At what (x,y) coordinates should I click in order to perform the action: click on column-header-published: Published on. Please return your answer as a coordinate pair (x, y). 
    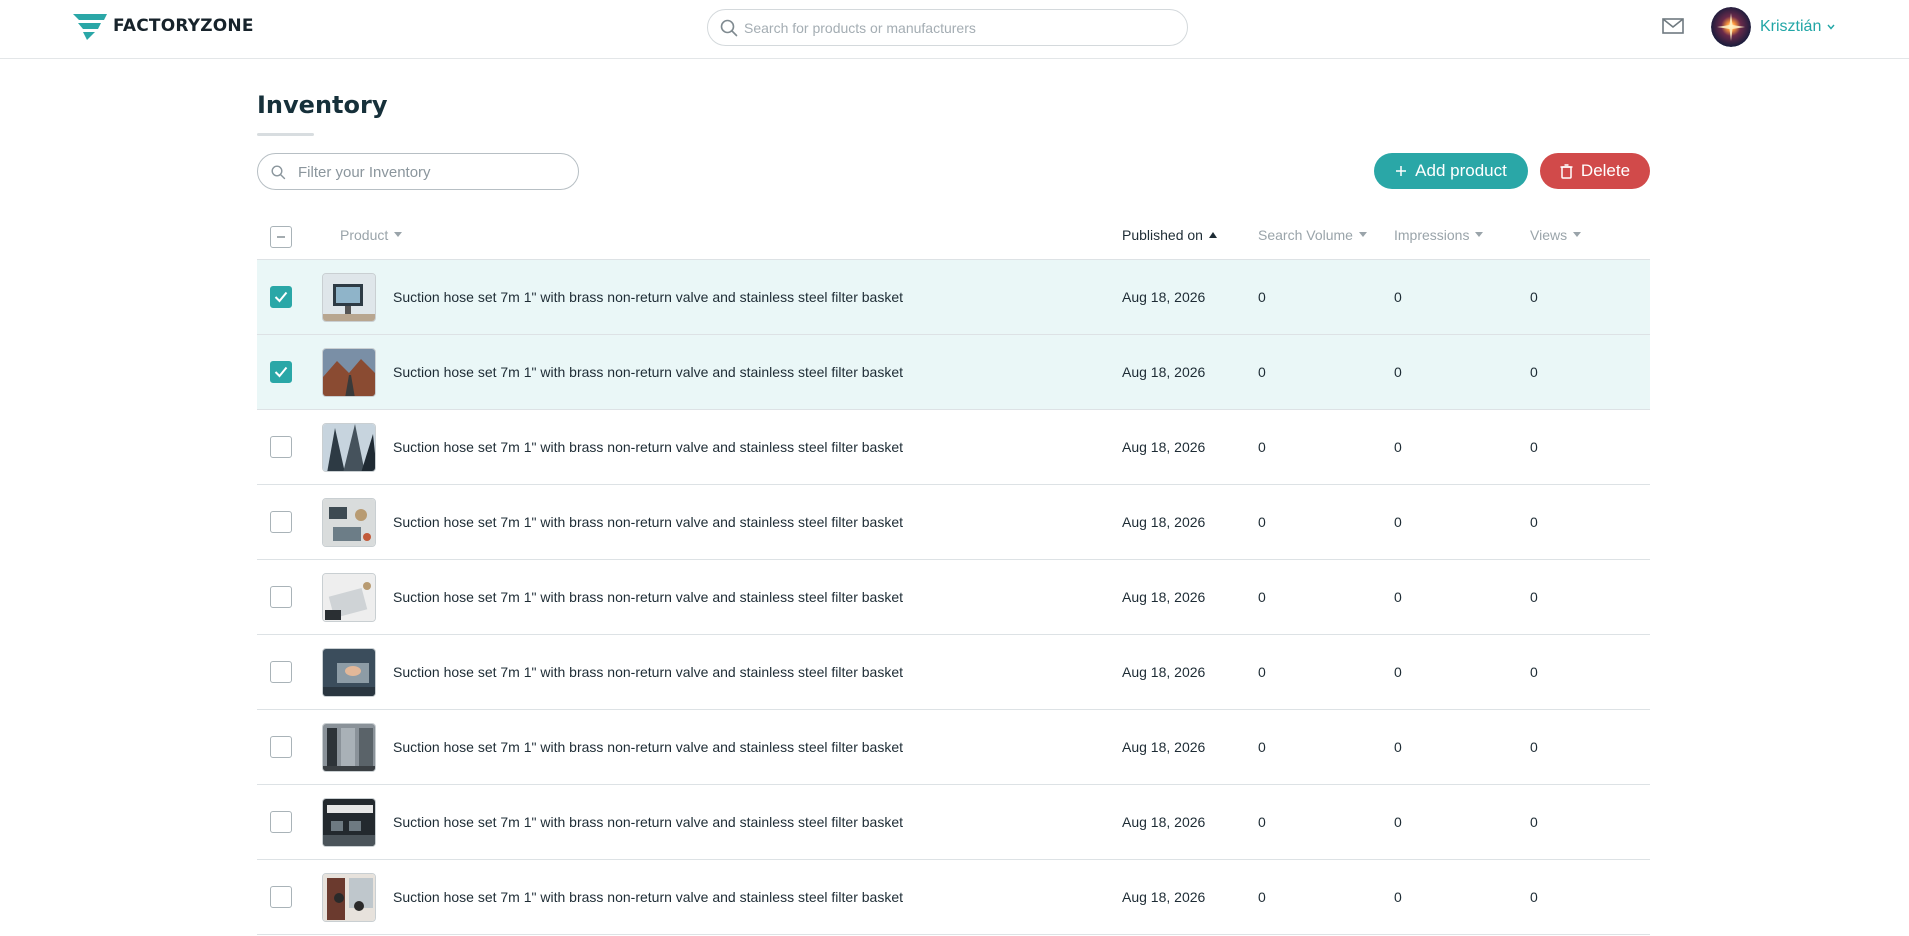
    Looking at the image, I should click on (1169, 235).